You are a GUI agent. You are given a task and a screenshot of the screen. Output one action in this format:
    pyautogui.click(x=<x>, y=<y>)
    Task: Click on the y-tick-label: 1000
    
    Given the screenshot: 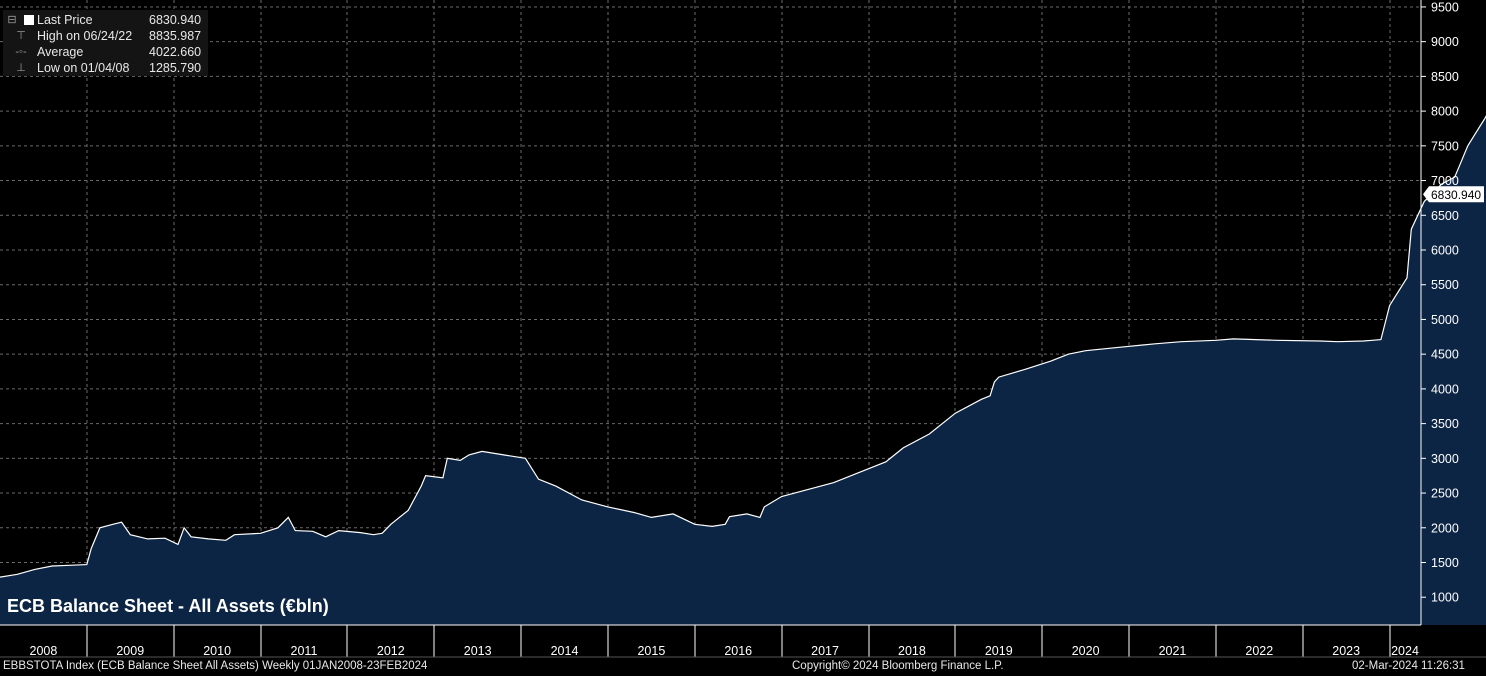 What is the action you would take?
    pyautogui.click(x=1445, y=598)
    